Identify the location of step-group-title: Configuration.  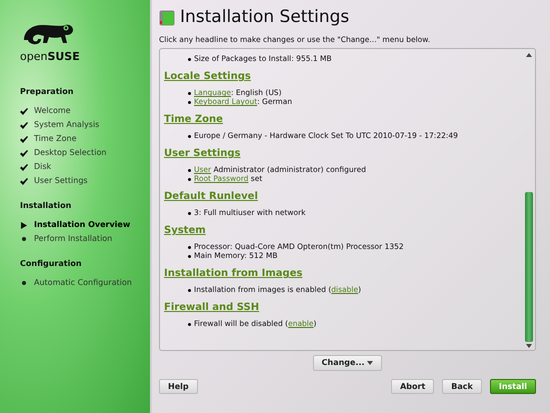
(51, 264).